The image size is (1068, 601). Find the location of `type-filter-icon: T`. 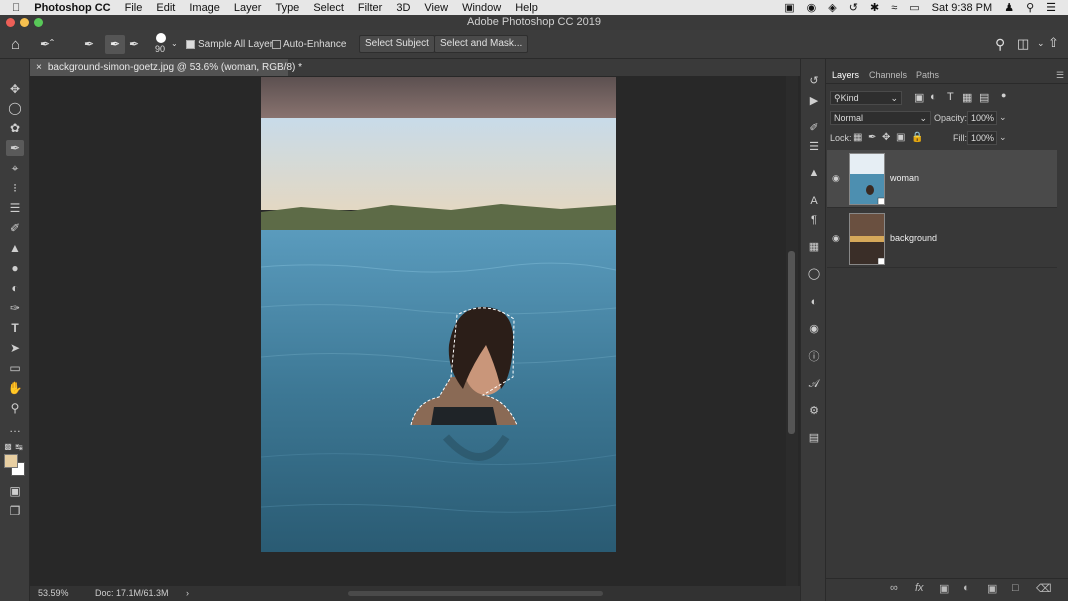

type-filter-icon: T is located at coordinates (950, 97).